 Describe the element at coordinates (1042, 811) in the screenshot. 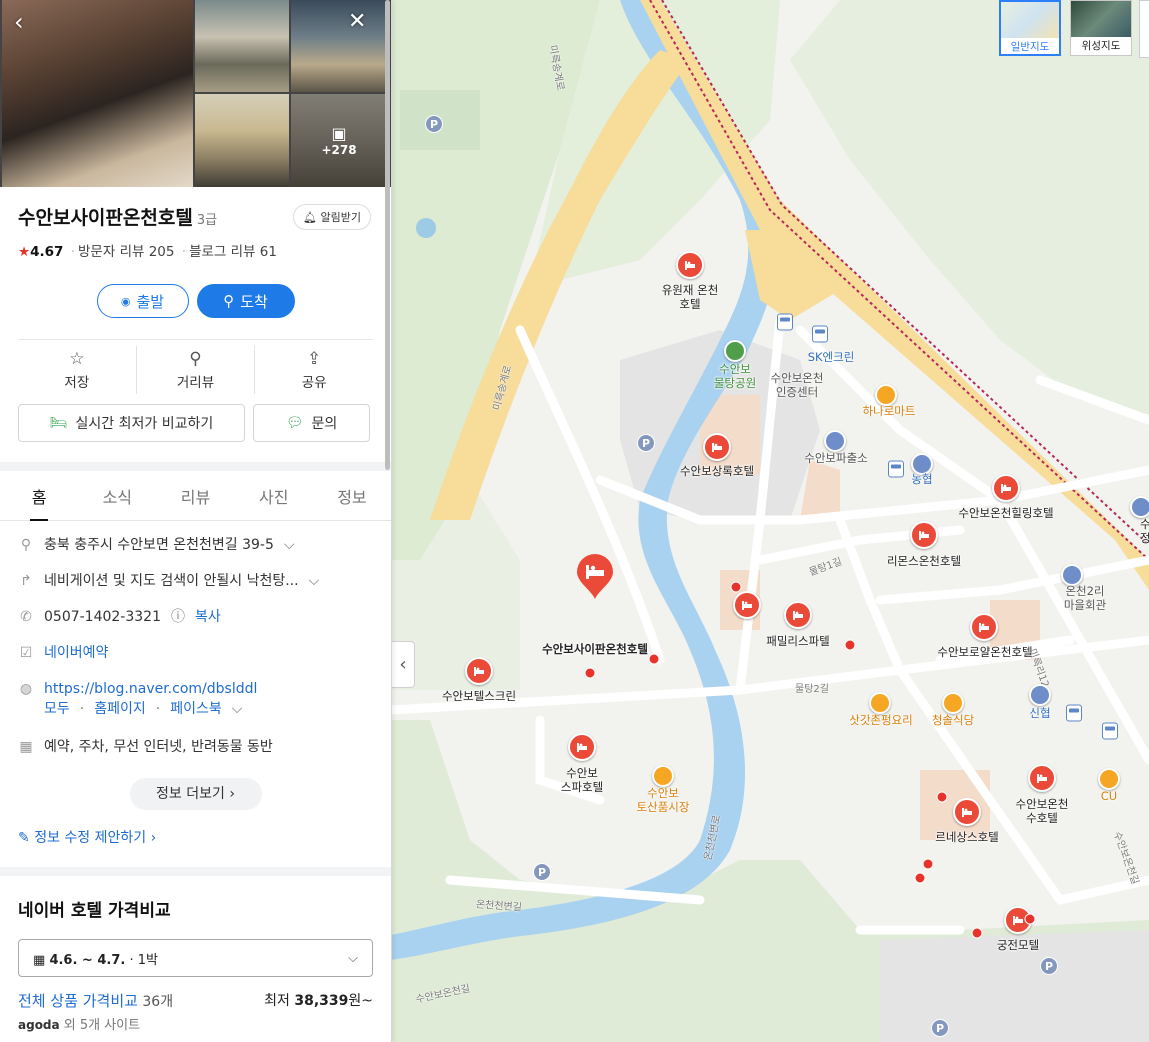

I see `map-label: 수안보온천 수호텔` at that location.